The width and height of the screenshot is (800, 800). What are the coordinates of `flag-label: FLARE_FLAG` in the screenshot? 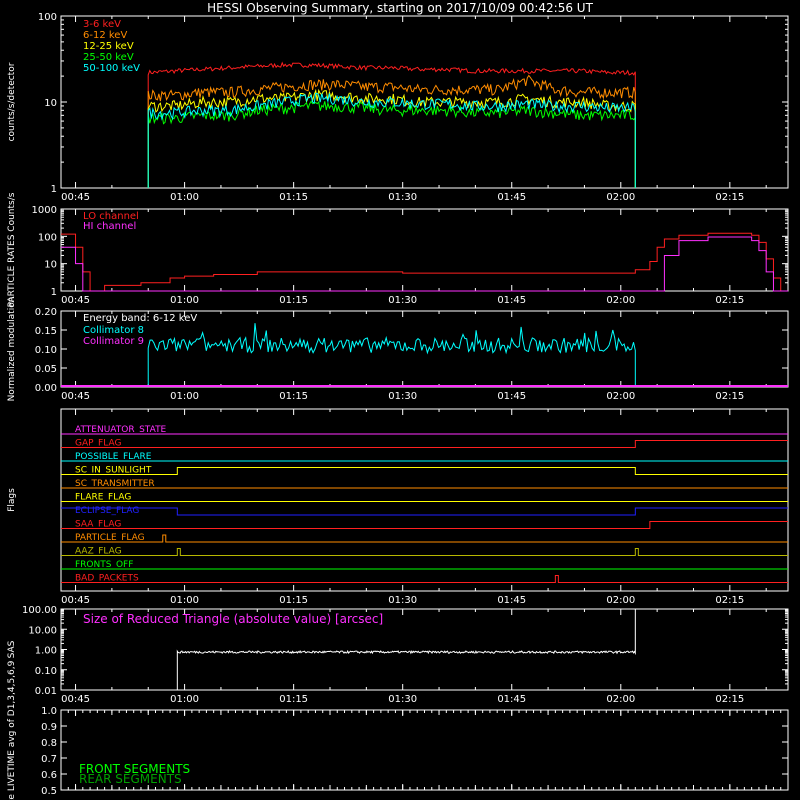 It's located at (103, 498).